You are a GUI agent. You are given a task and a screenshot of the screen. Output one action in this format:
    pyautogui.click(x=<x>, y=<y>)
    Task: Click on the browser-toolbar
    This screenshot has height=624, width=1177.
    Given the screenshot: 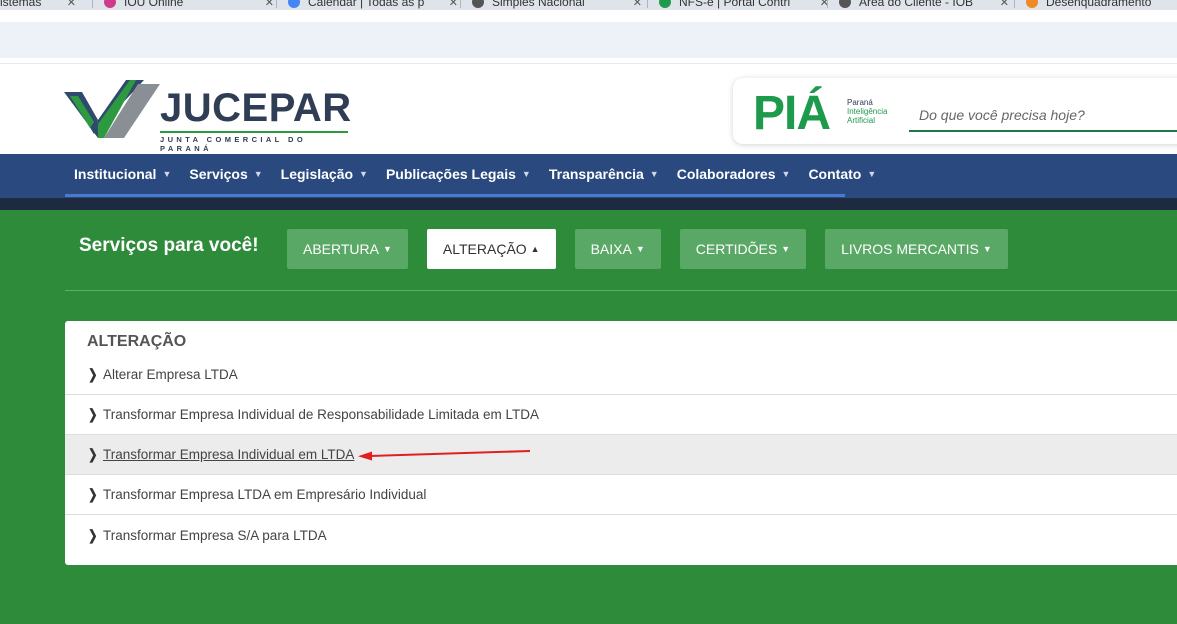 What is the action you would take?
    pyautogui.click(x=588, y=34)
    